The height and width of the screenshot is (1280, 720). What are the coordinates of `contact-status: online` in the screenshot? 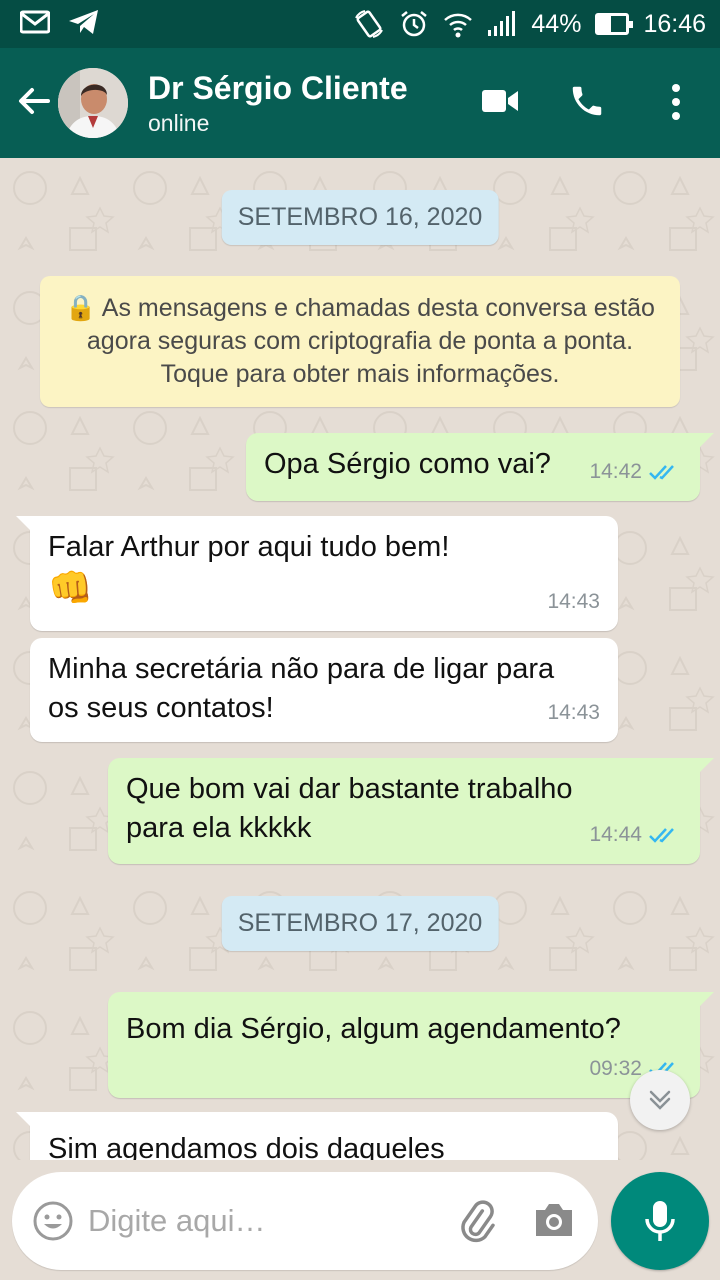 It's located at (179, 123).